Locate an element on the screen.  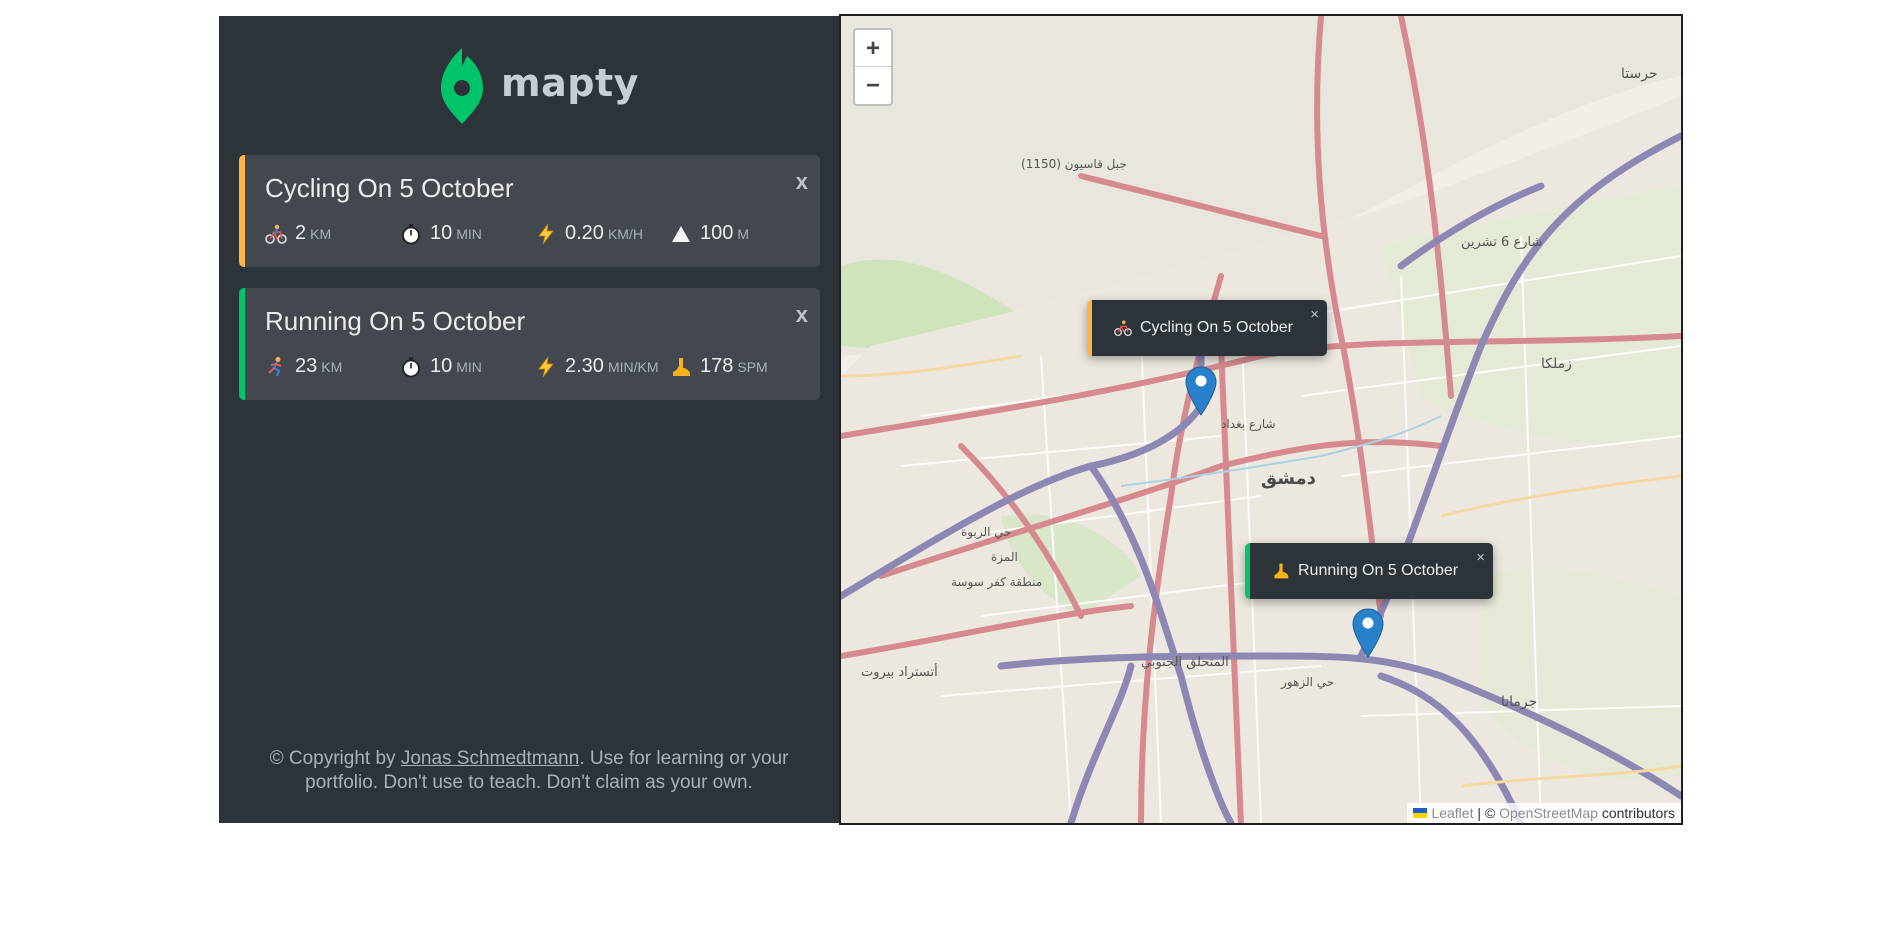
leaflet-link: Leaflet is located at coordinates (1452, 813).